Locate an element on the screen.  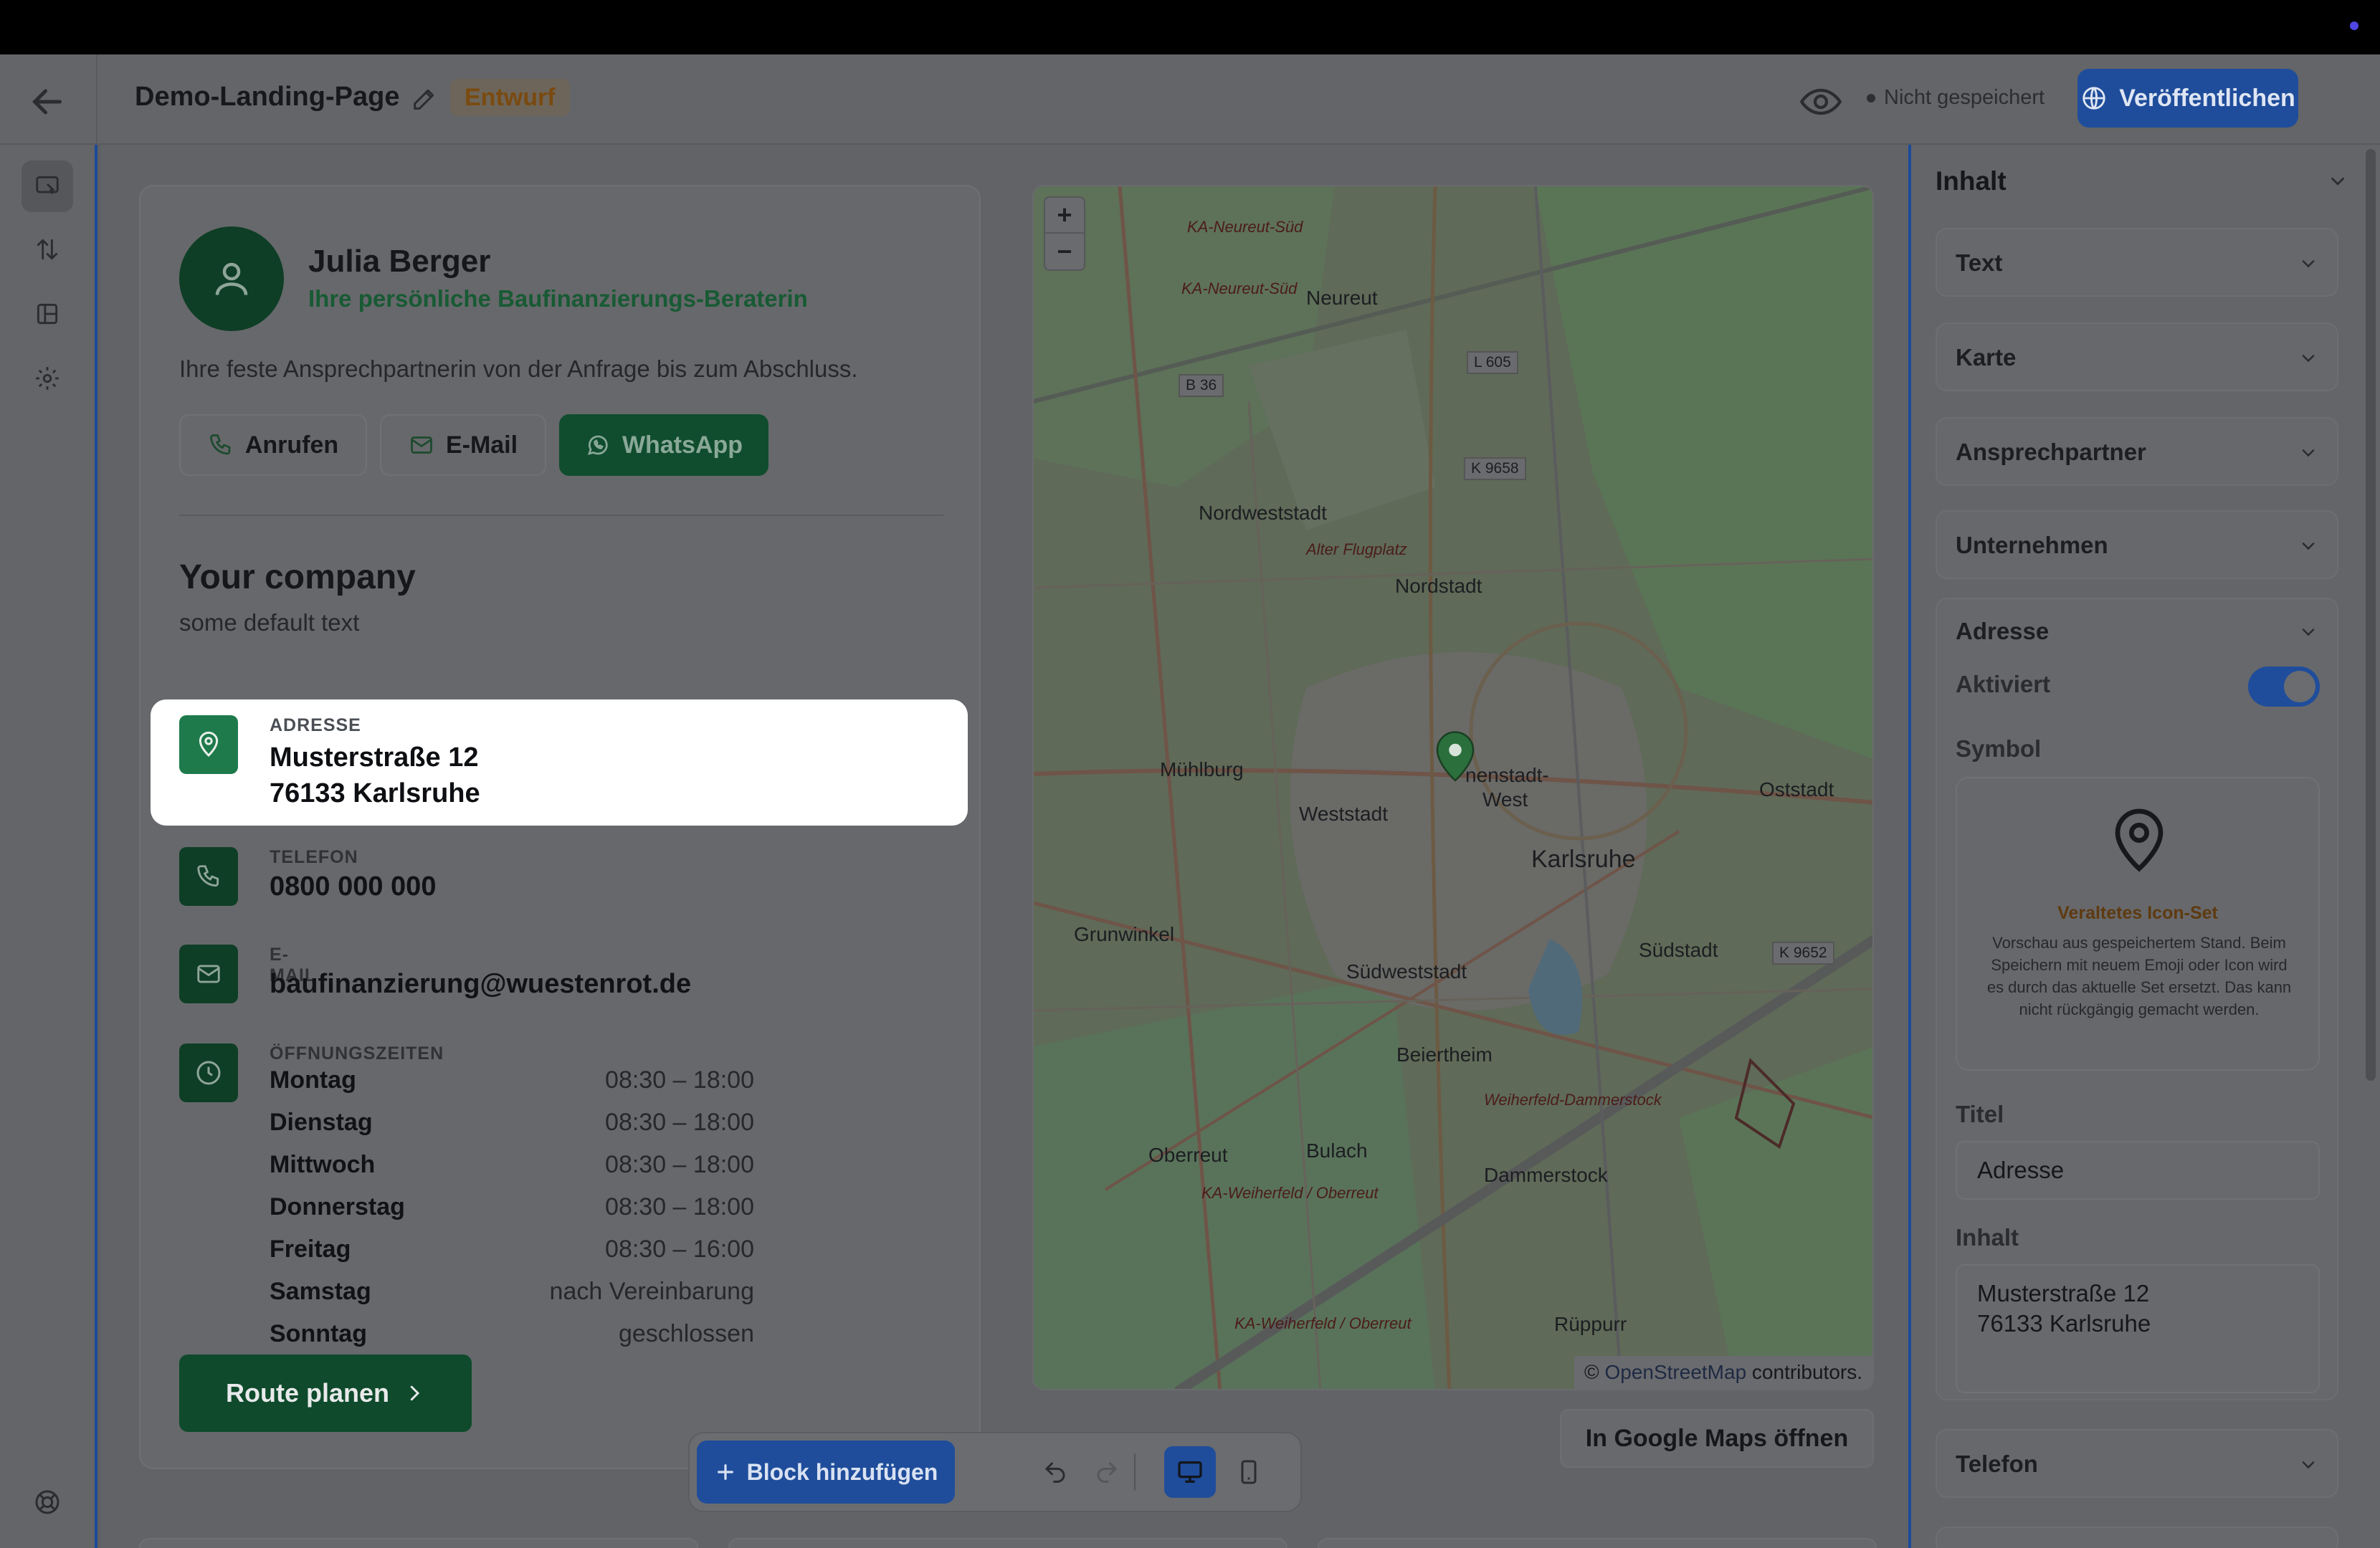
enabled-toggle is located at coordinates (2284, 686).